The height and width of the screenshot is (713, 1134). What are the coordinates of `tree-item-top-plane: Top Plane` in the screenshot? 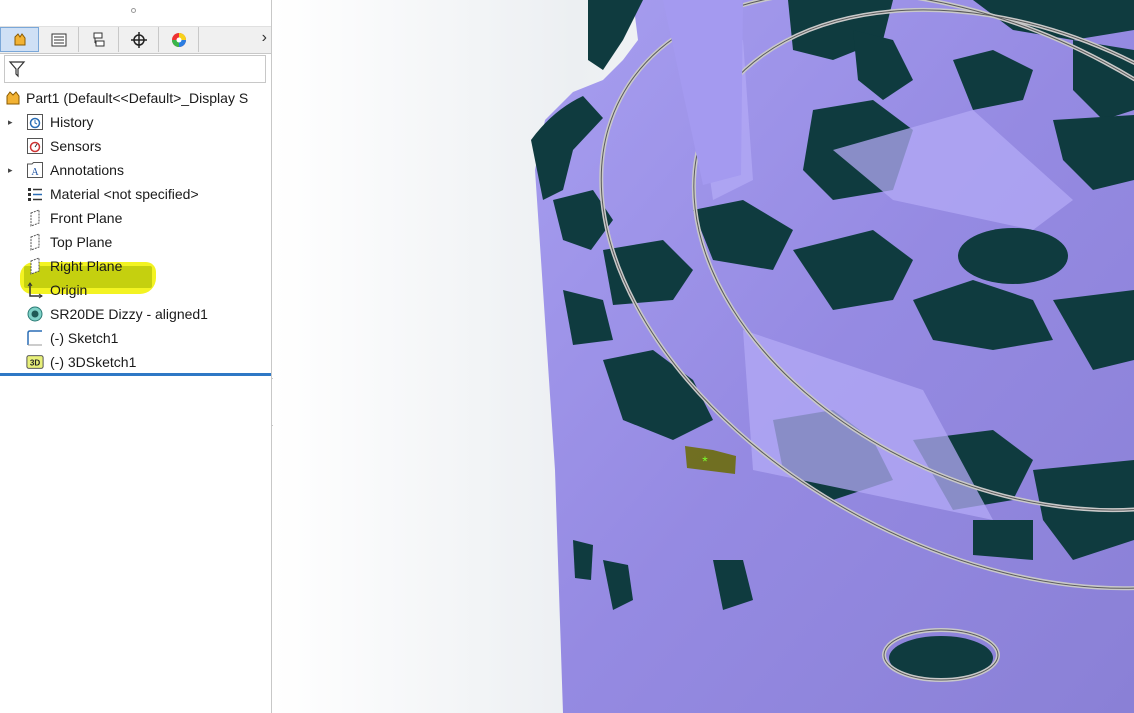 It's located at (135, 242).